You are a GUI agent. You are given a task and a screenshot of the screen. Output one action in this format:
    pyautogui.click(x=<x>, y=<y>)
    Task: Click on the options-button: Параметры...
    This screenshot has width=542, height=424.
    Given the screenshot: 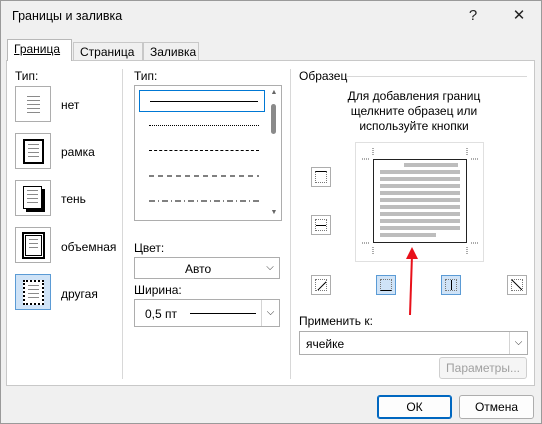 What is the action you would take?
    pyautogui.click(x=483, y=368)
    